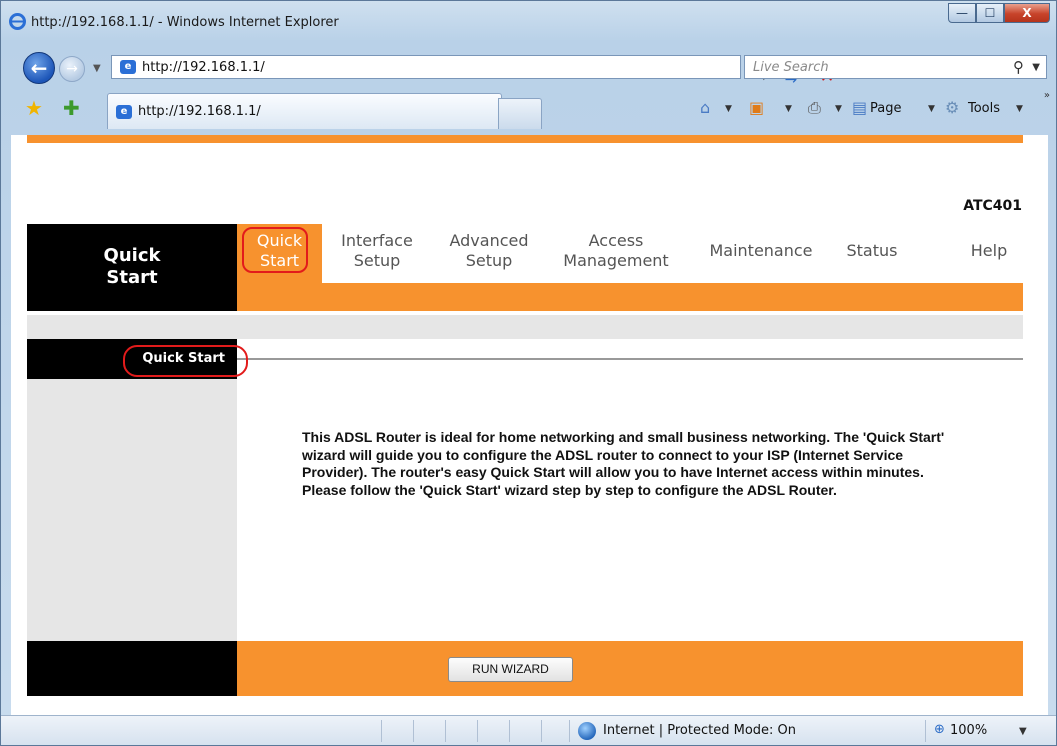  Describe the element at coordinates (699, 730) in the screenshot. I see `security-zone: Internet | Protected Mode: On` at that location.